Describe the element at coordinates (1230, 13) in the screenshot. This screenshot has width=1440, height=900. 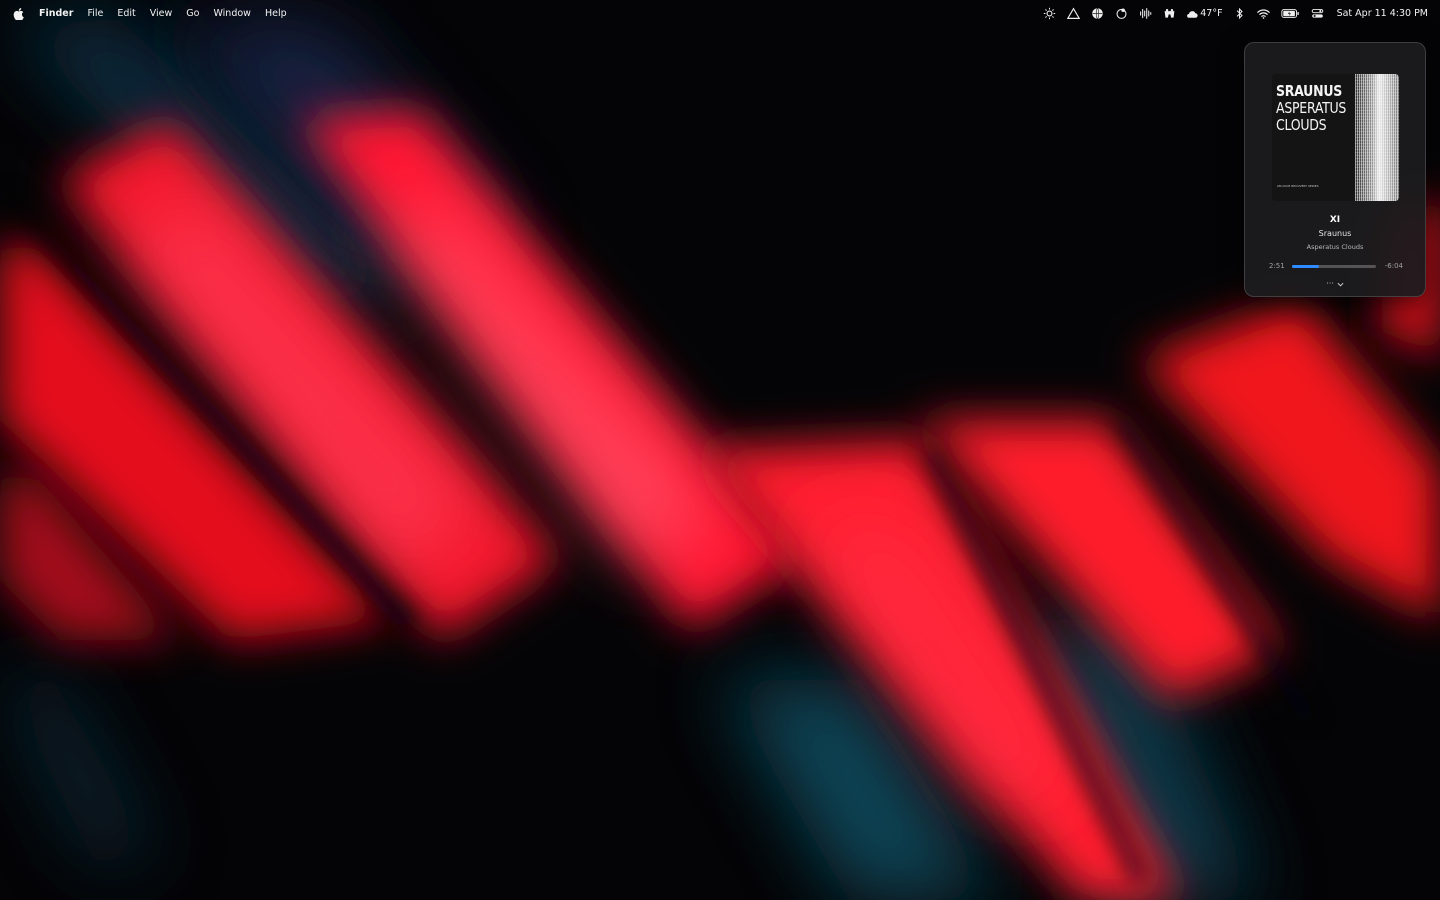
I see `menu-bar-status: 47°F Sat Apr 11 4:30 PM` at that location.